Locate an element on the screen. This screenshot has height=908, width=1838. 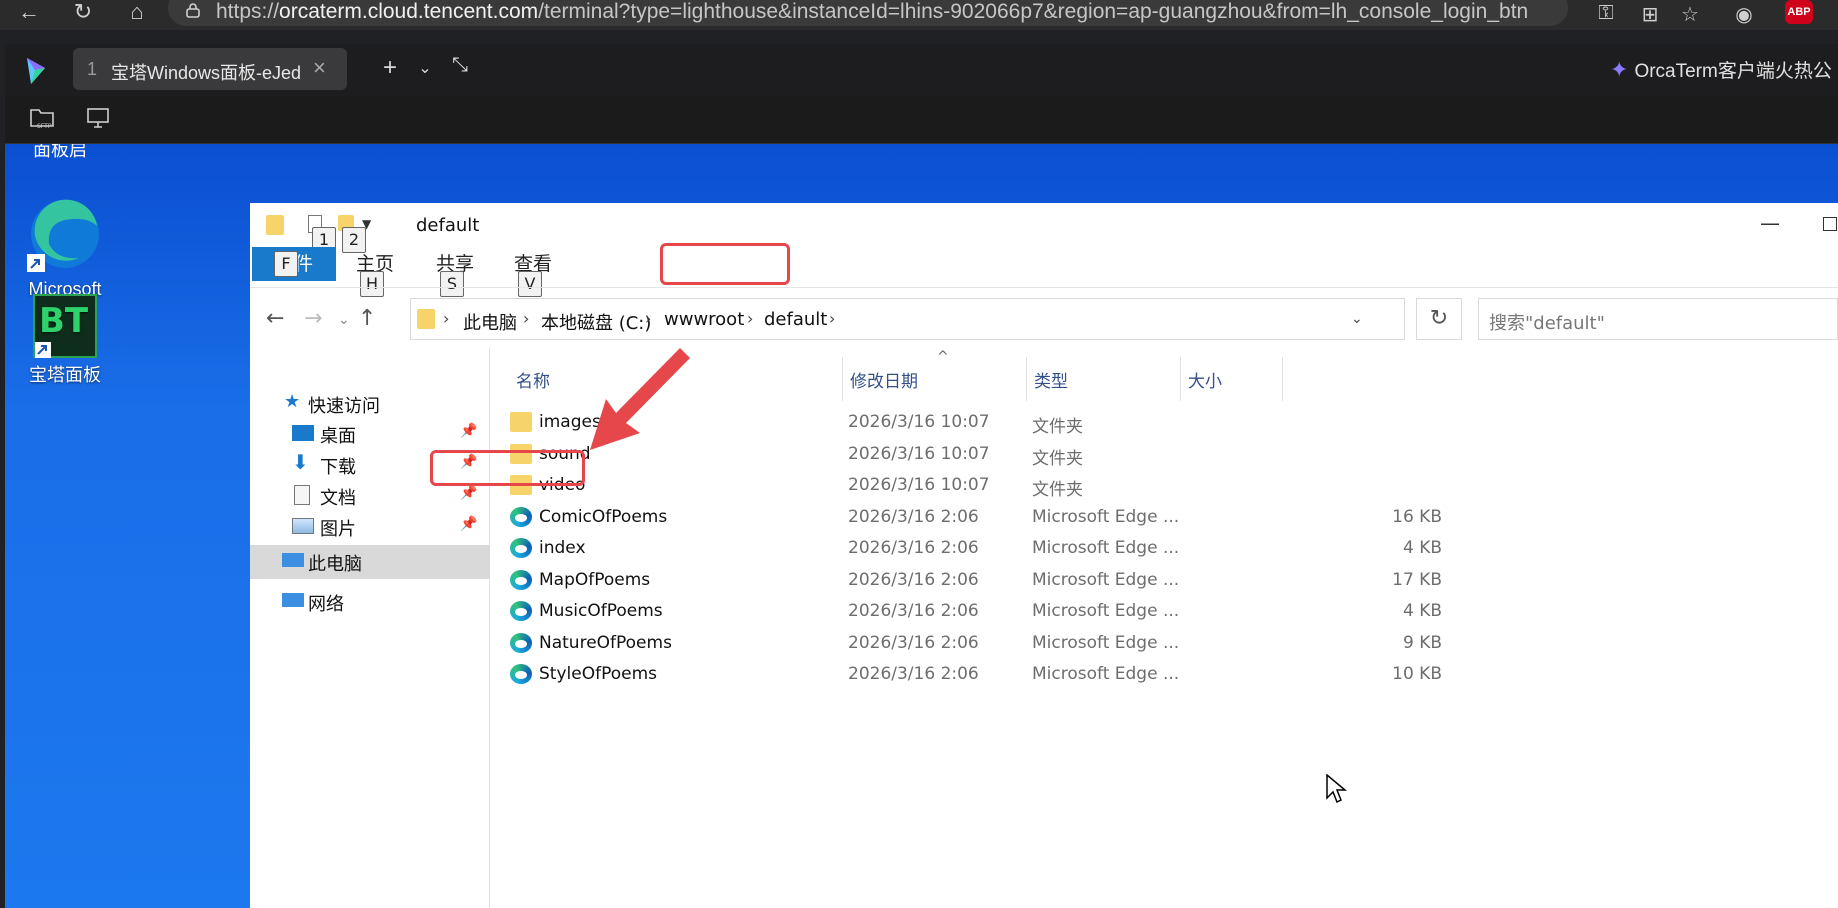
nav-label: 此电脑 is located at coordinates (335, 564).